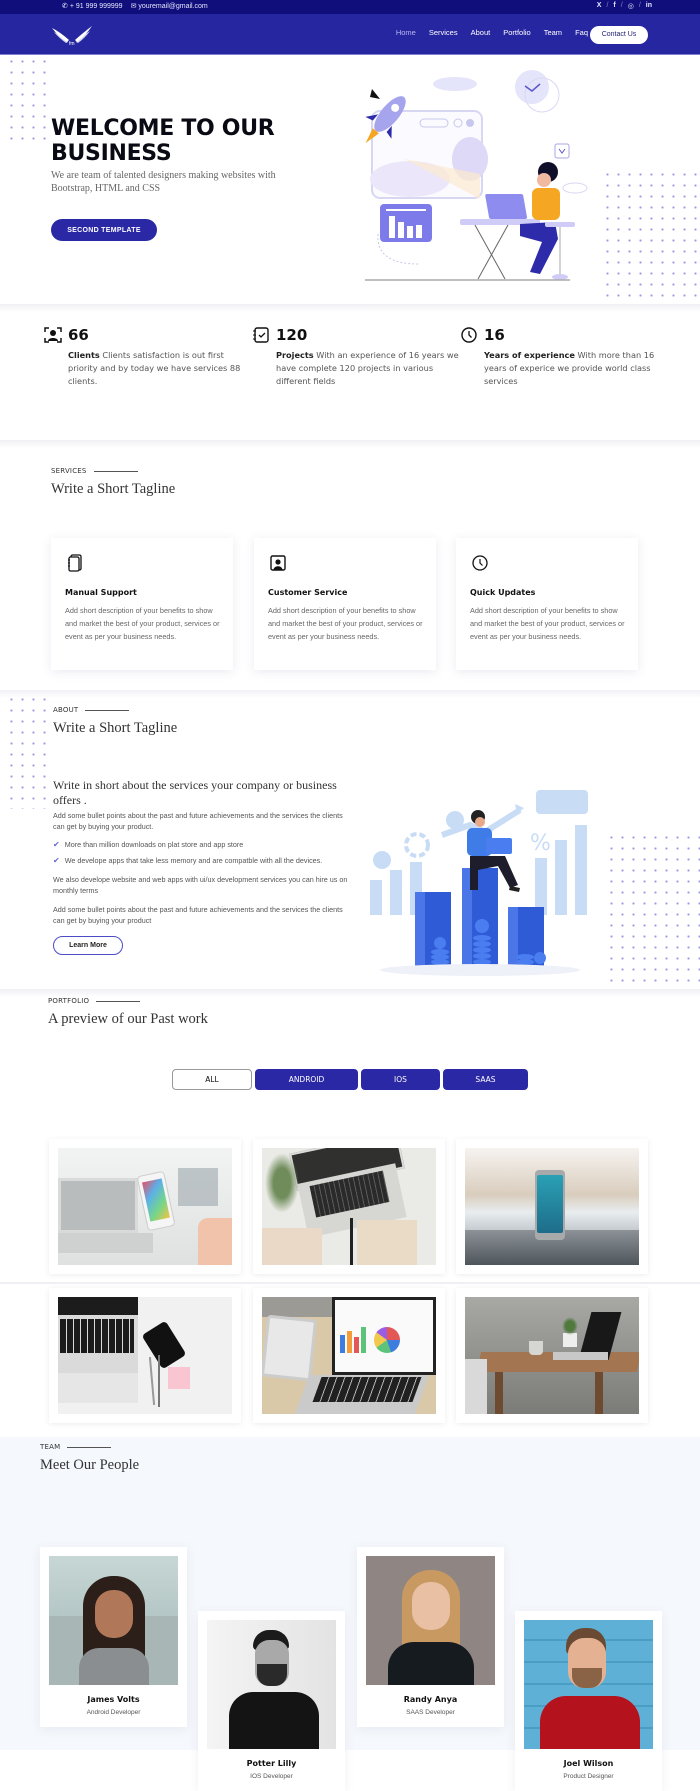  I want to click on portfolio-image-laptop-table, so click(552, 1355).